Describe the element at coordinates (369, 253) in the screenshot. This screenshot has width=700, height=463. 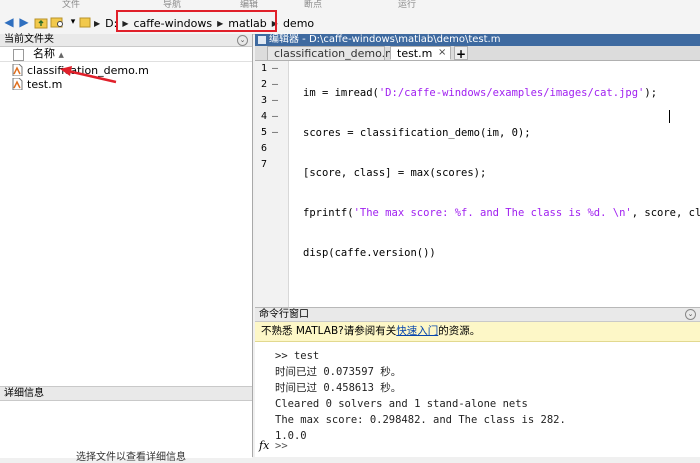
I see `code-line: disp(caffe.version())` at that location.